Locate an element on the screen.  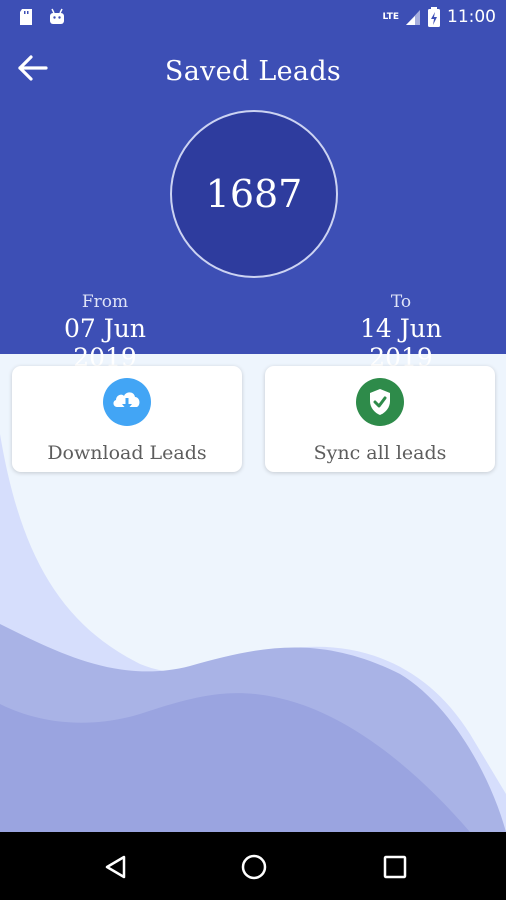
signal-icon is located at coordinates (413, 17).